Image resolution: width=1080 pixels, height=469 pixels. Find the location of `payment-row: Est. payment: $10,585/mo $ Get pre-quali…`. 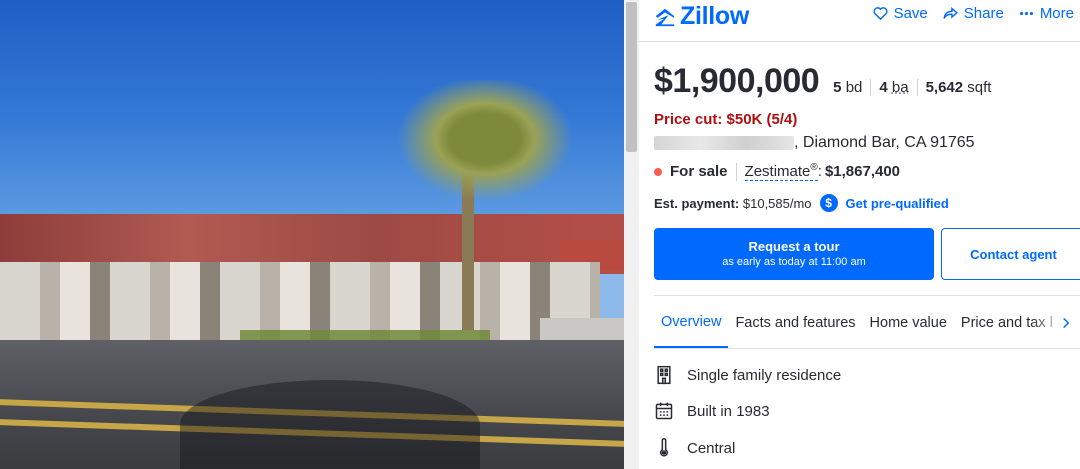

payment-row: Est. payment: $10,585/mo $ Get pre-quali… is located at coordinates (801, 203).